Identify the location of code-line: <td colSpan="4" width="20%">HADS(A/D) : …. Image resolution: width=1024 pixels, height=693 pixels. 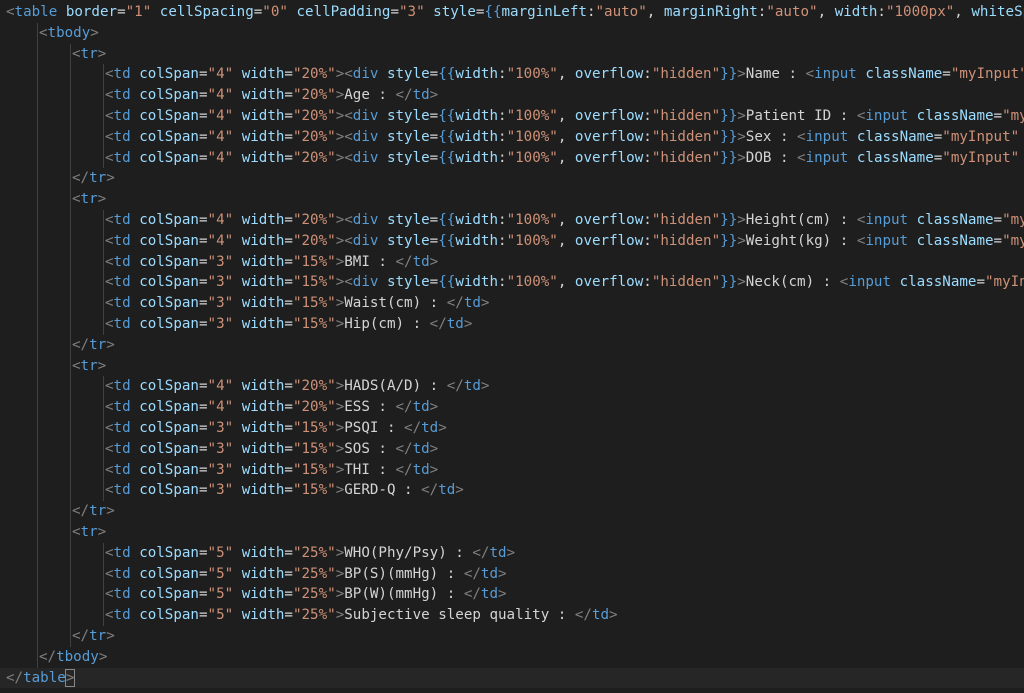
(512, 387).